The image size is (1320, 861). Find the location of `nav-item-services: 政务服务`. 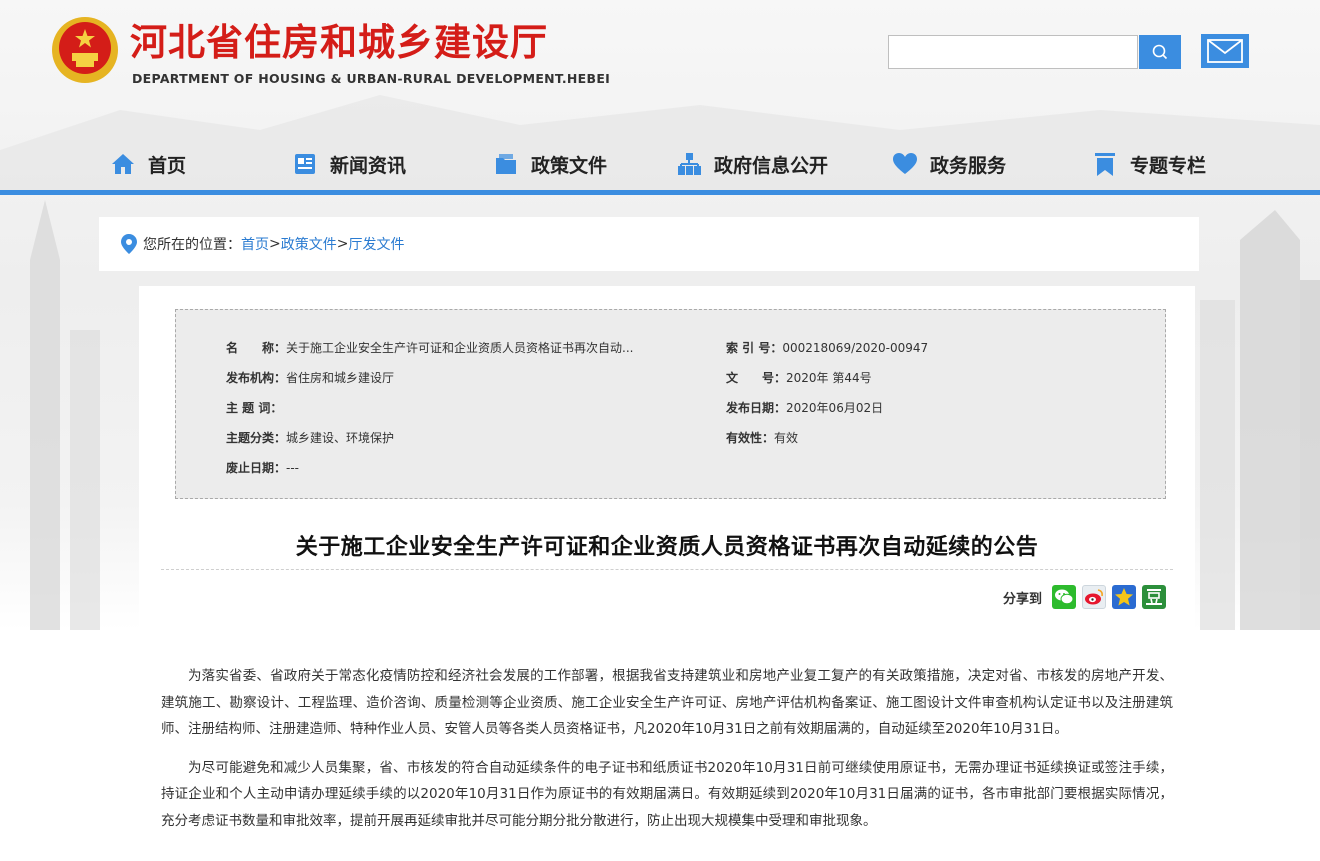

nav-item-services: 政务服务 is located at coordinates (949, 164).